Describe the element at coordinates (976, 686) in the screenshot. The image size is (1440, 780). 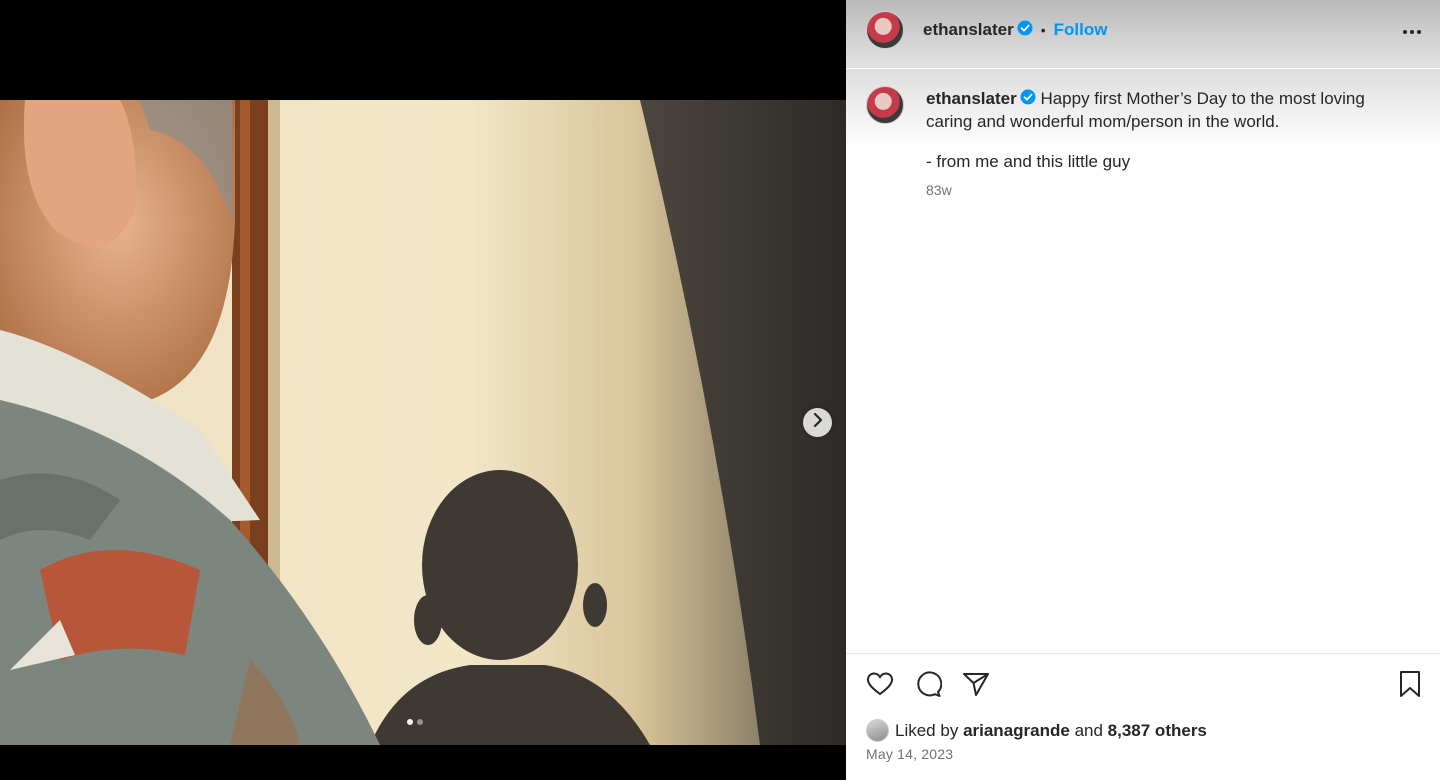
I see `share-icon` at that location.